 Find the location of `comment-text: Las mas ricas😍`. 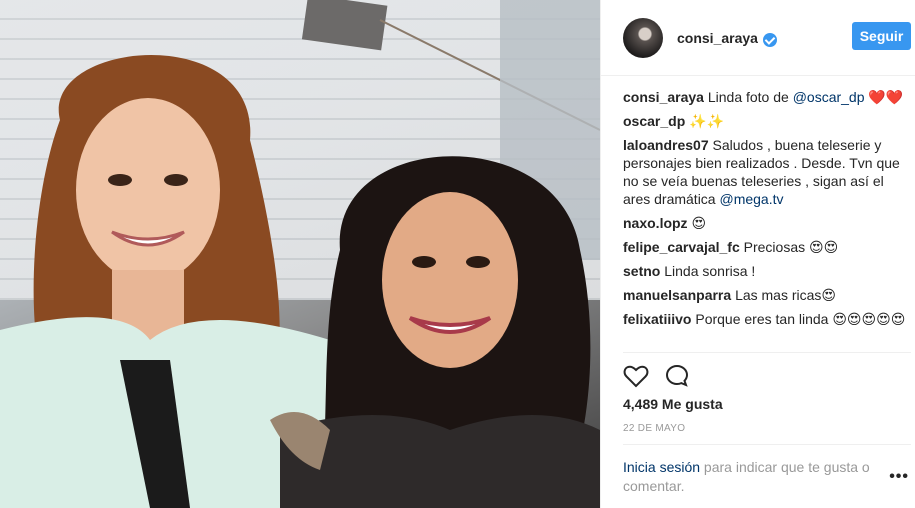

comment-text: Las mas ricas😍 is located at coordinates (786, 295).